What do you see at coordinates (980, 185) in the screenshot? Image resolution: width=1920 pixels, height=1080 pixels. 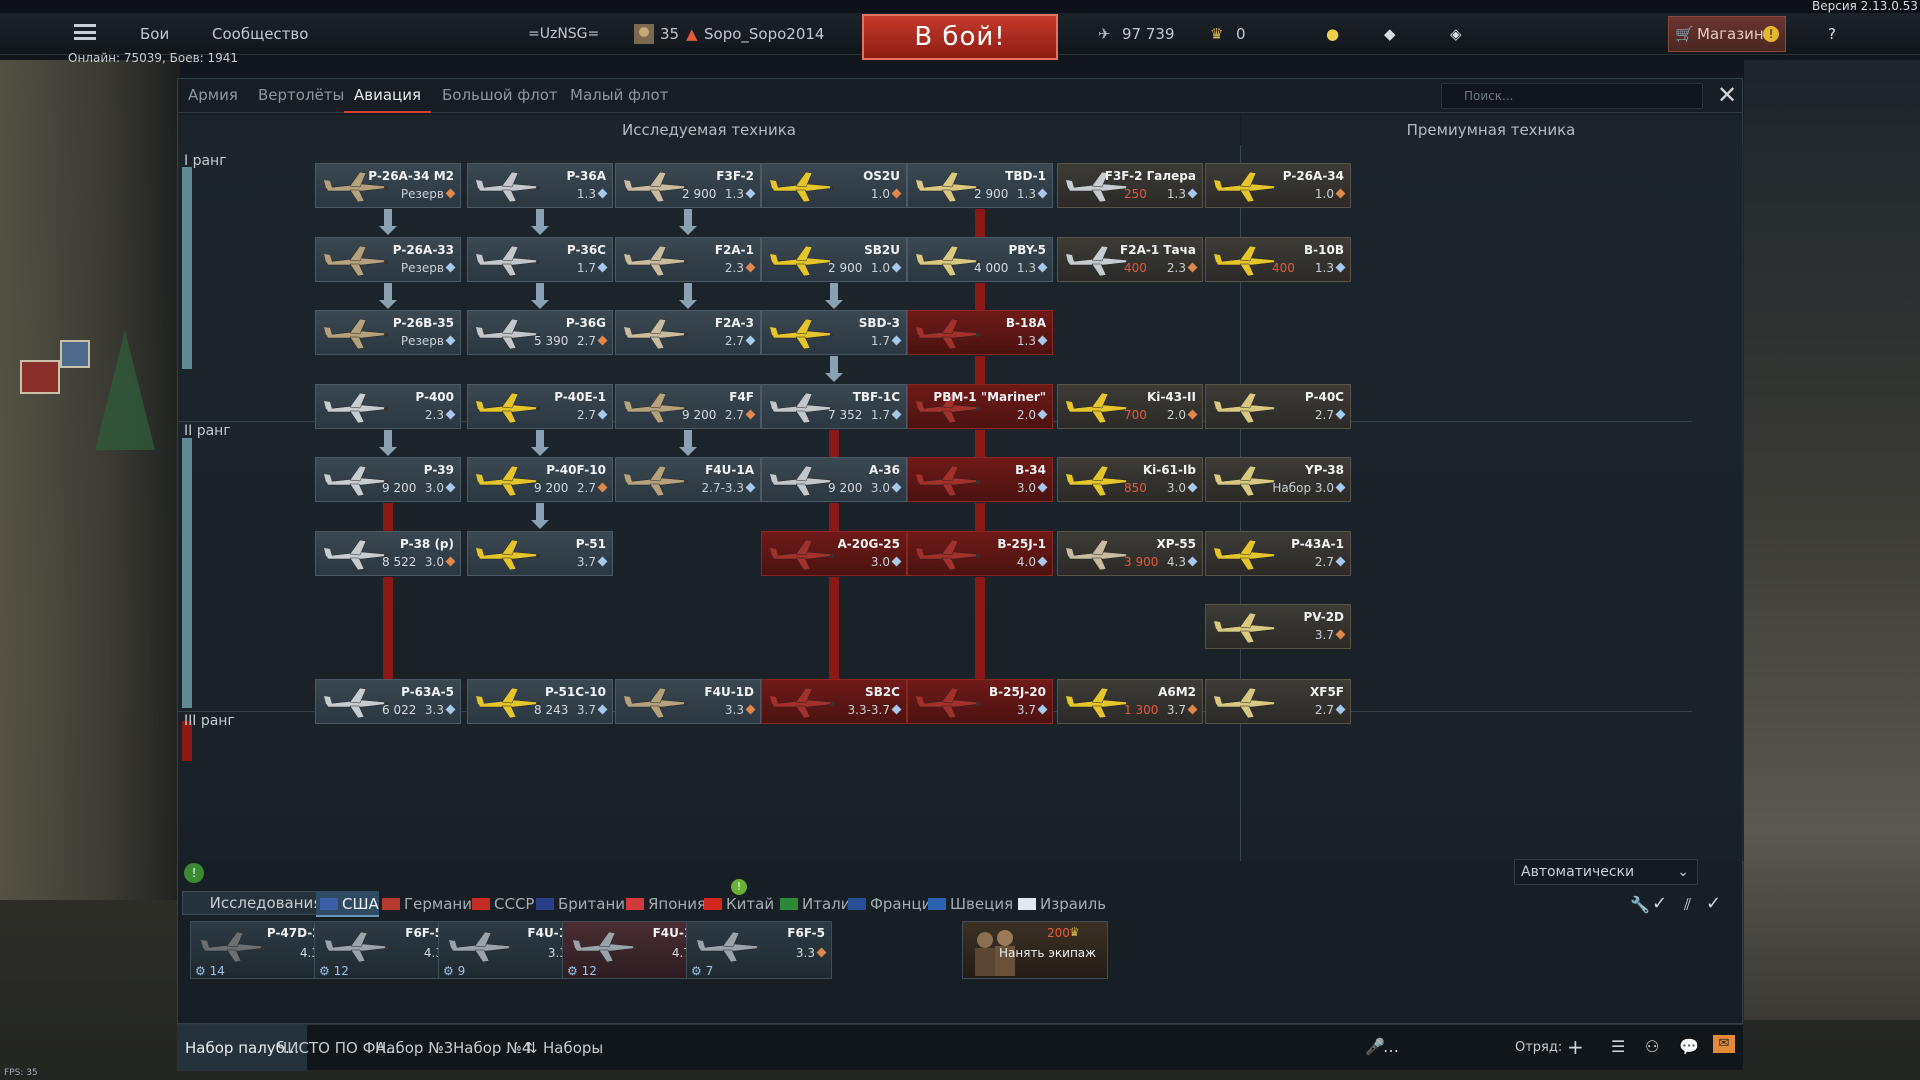 I see `vehicle-card: TBD-1 1.3 2 900` at bounding box center [980, 185].